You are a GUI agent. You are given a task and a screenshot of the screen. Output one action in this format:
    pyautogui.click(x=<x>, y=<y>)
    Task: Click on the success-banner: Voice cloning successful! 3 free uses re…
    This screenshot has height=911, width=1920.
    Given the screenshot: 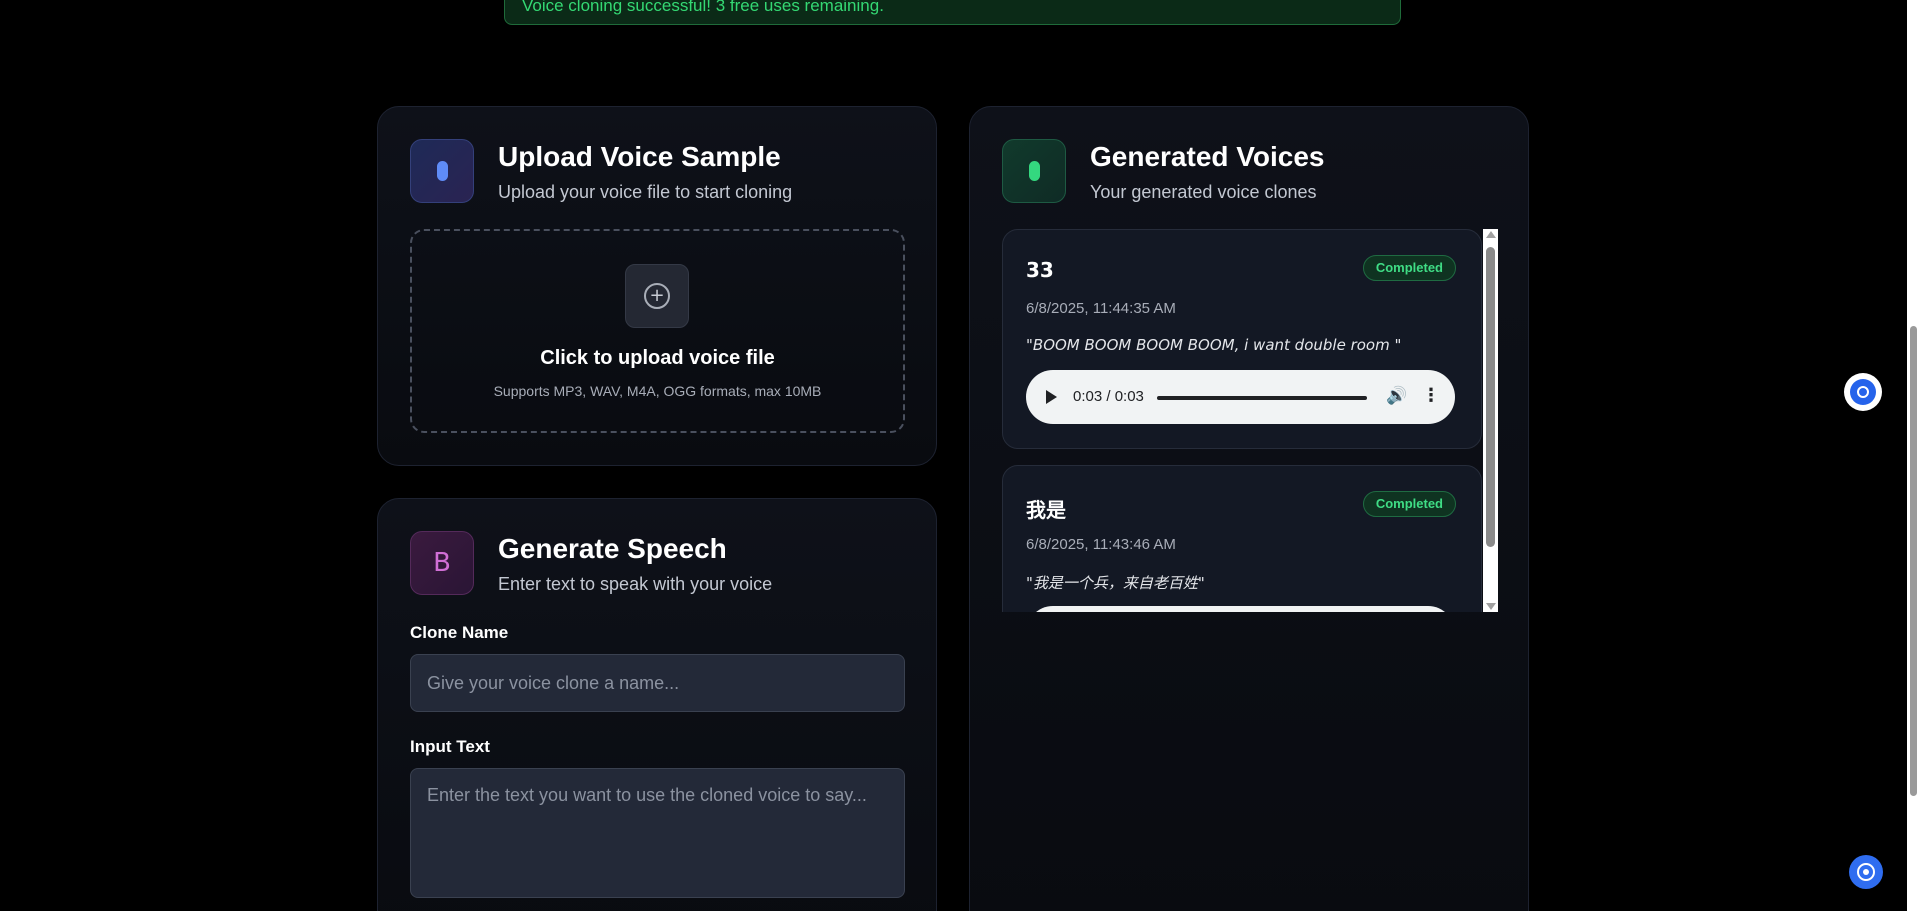 What is the action you would take?
    pyautogui.click(x=952, y=12)
    